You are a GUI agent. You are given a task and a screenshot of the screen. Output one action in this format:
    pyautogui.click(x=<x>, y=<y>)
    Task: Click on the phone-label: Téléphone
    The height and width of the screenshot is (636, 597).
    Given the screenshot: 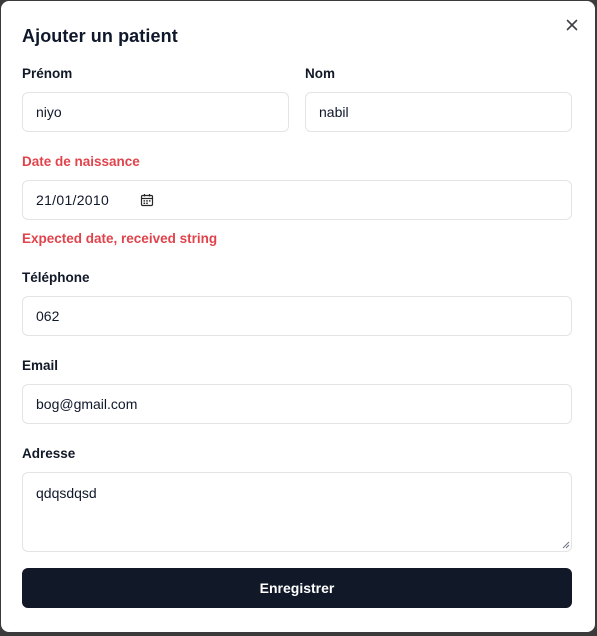 What is the action you would take?
    pyautogui.click(x=56, y=277)
    